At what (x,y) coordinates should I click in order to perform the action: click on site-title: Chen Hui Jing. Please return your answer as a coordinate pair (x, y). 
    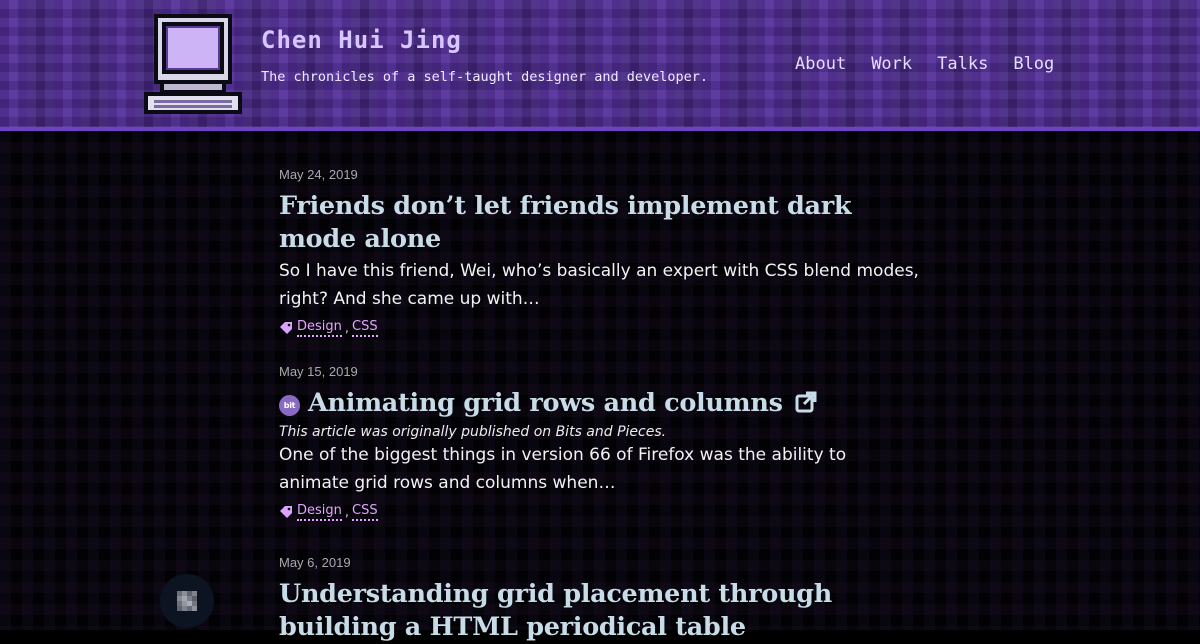
    Looking at the image, I should click on (361, 40).